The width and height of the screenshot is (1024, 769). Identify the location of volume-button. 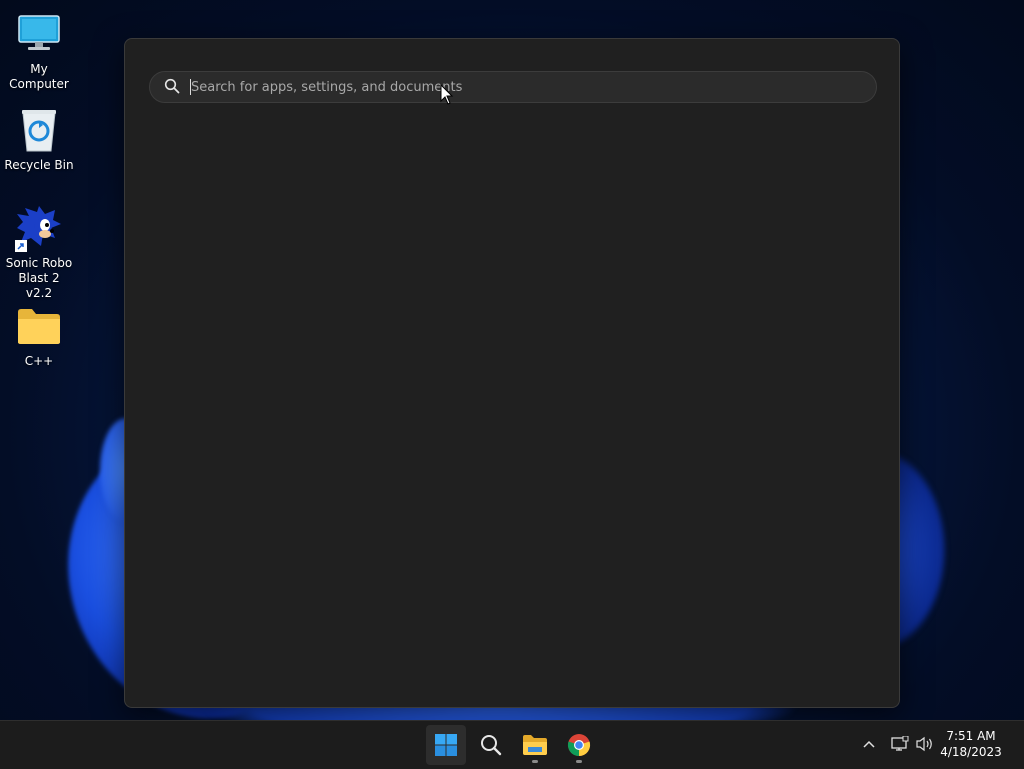
(925, 744).